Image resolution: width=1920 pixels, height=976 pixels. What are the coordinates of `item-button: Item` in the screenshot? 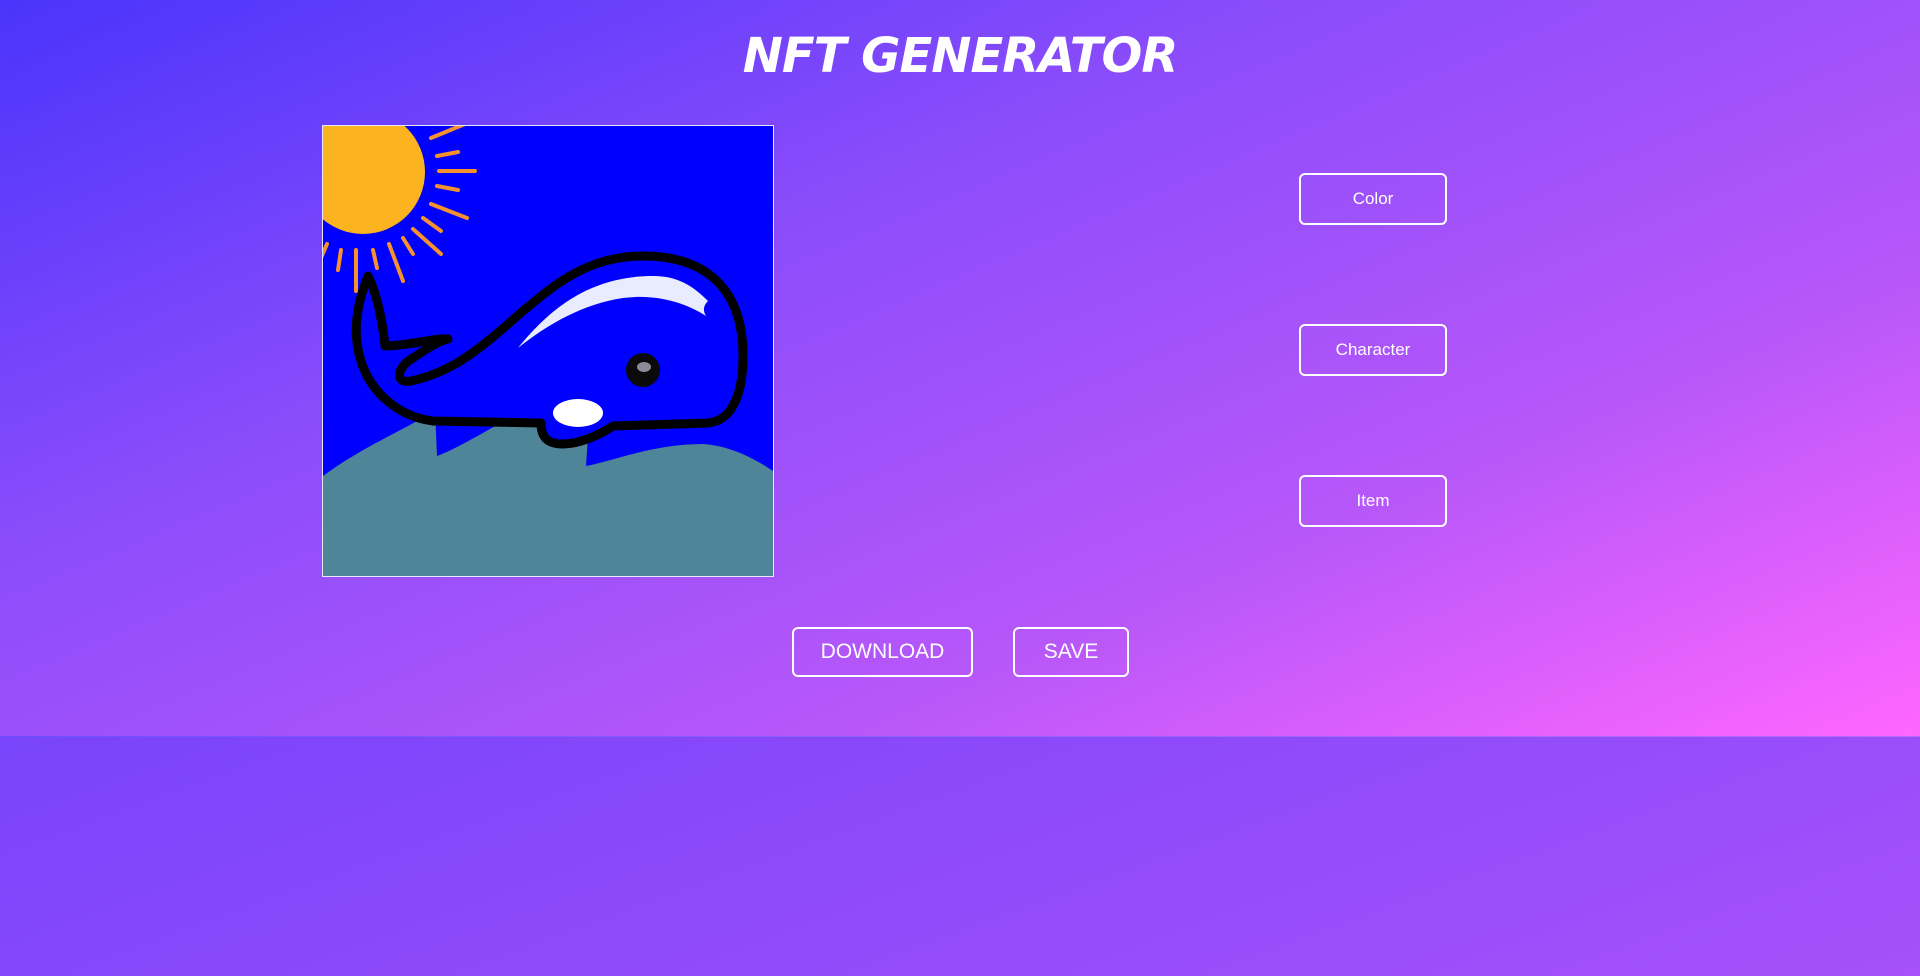 It's located at (1373, 501).